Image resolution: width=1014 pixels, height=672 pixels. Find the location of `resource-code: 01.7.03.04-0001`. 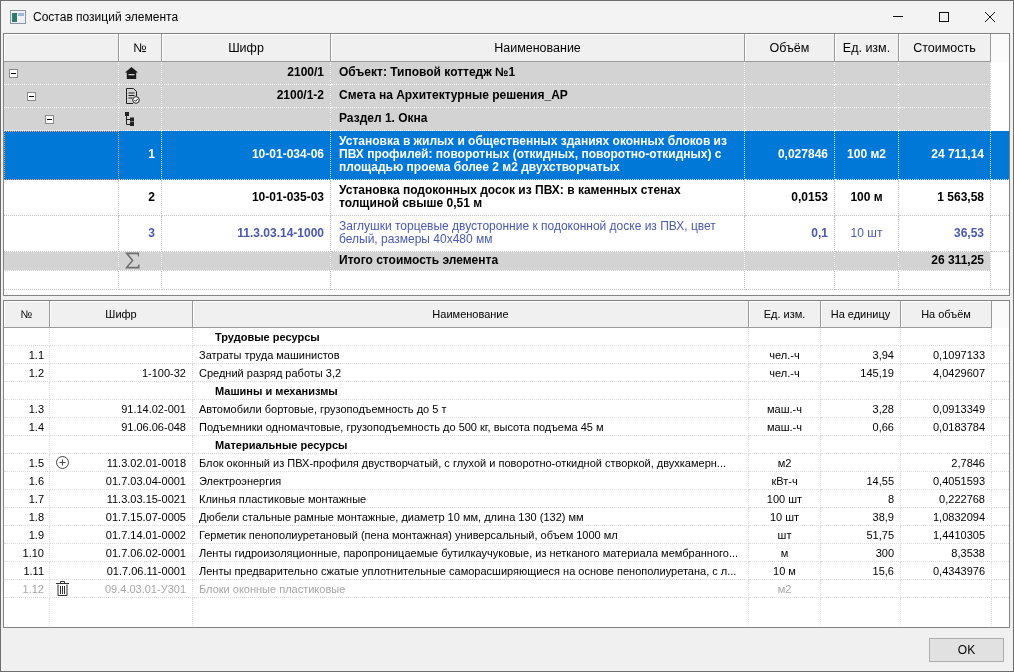

resource-code: 01.7.03.04-0001 is located at coordinates (145, 480).